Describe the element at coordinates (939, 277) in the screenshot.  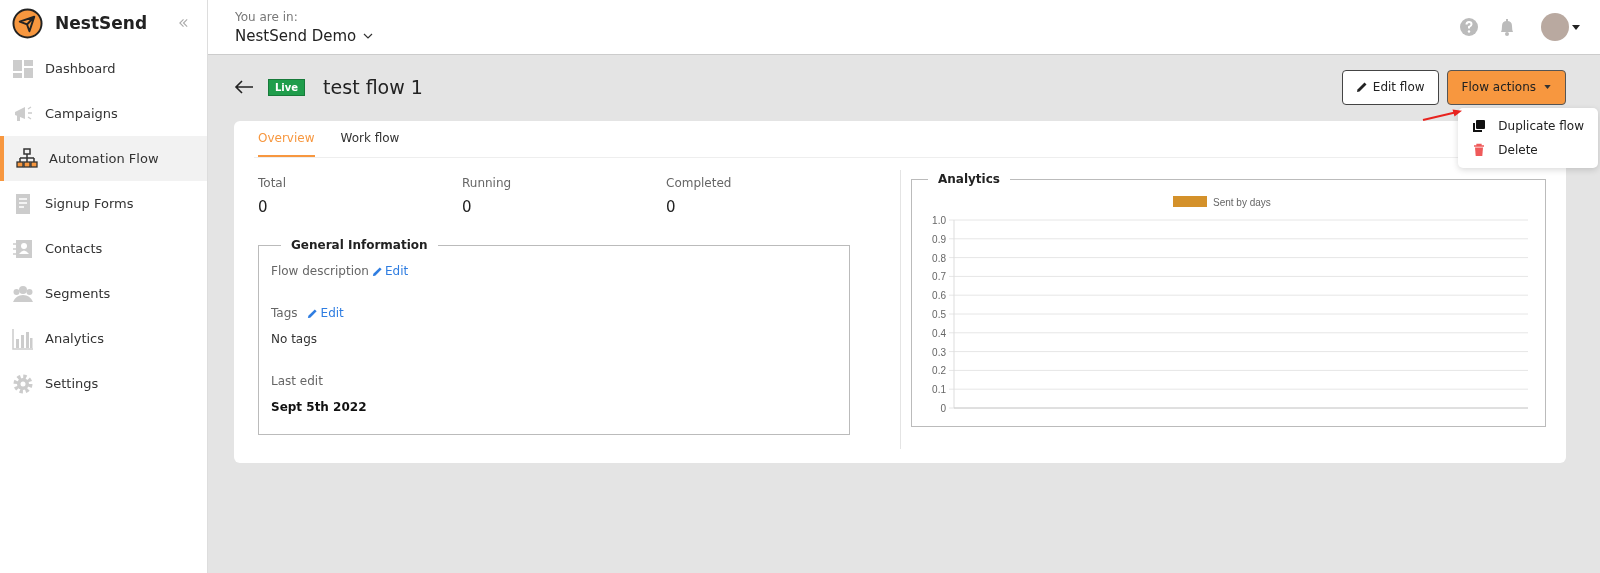
I see `axis-tick-label: 0.7` at that location.